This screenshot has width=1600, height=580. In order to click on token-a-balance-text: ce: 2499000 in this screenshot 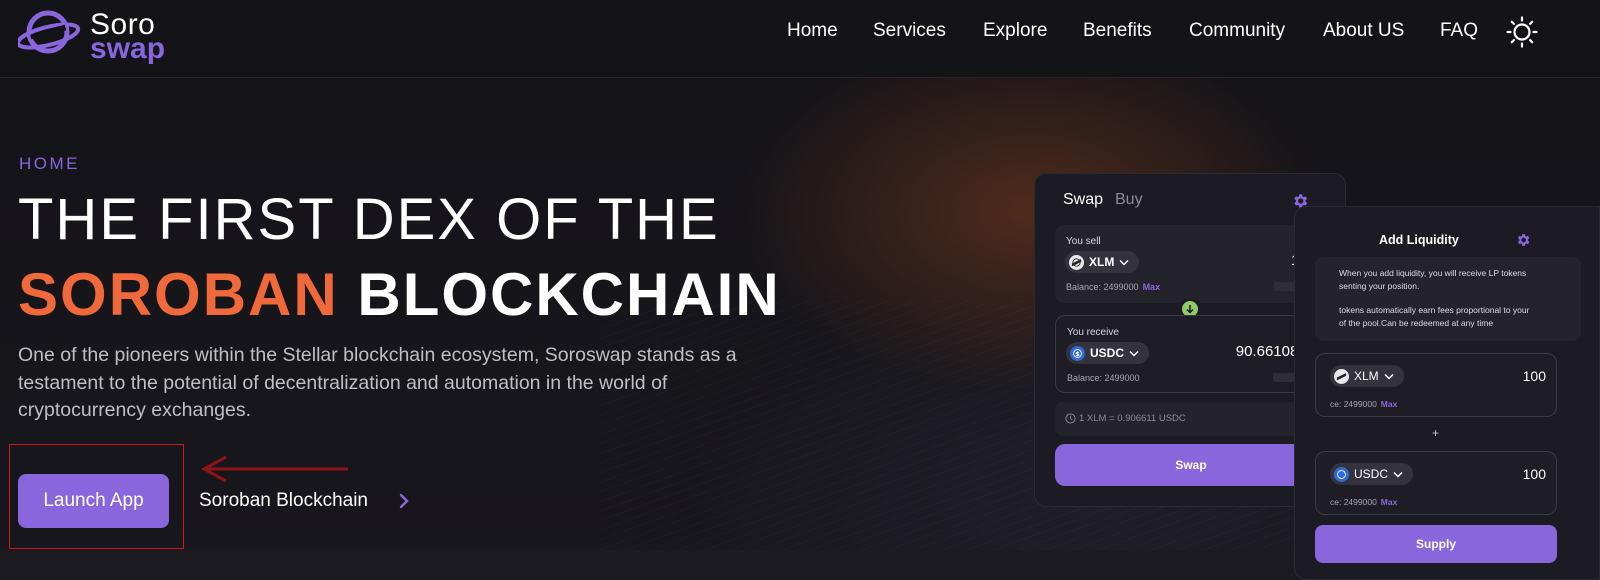, I will do `click(1353, 404)`.